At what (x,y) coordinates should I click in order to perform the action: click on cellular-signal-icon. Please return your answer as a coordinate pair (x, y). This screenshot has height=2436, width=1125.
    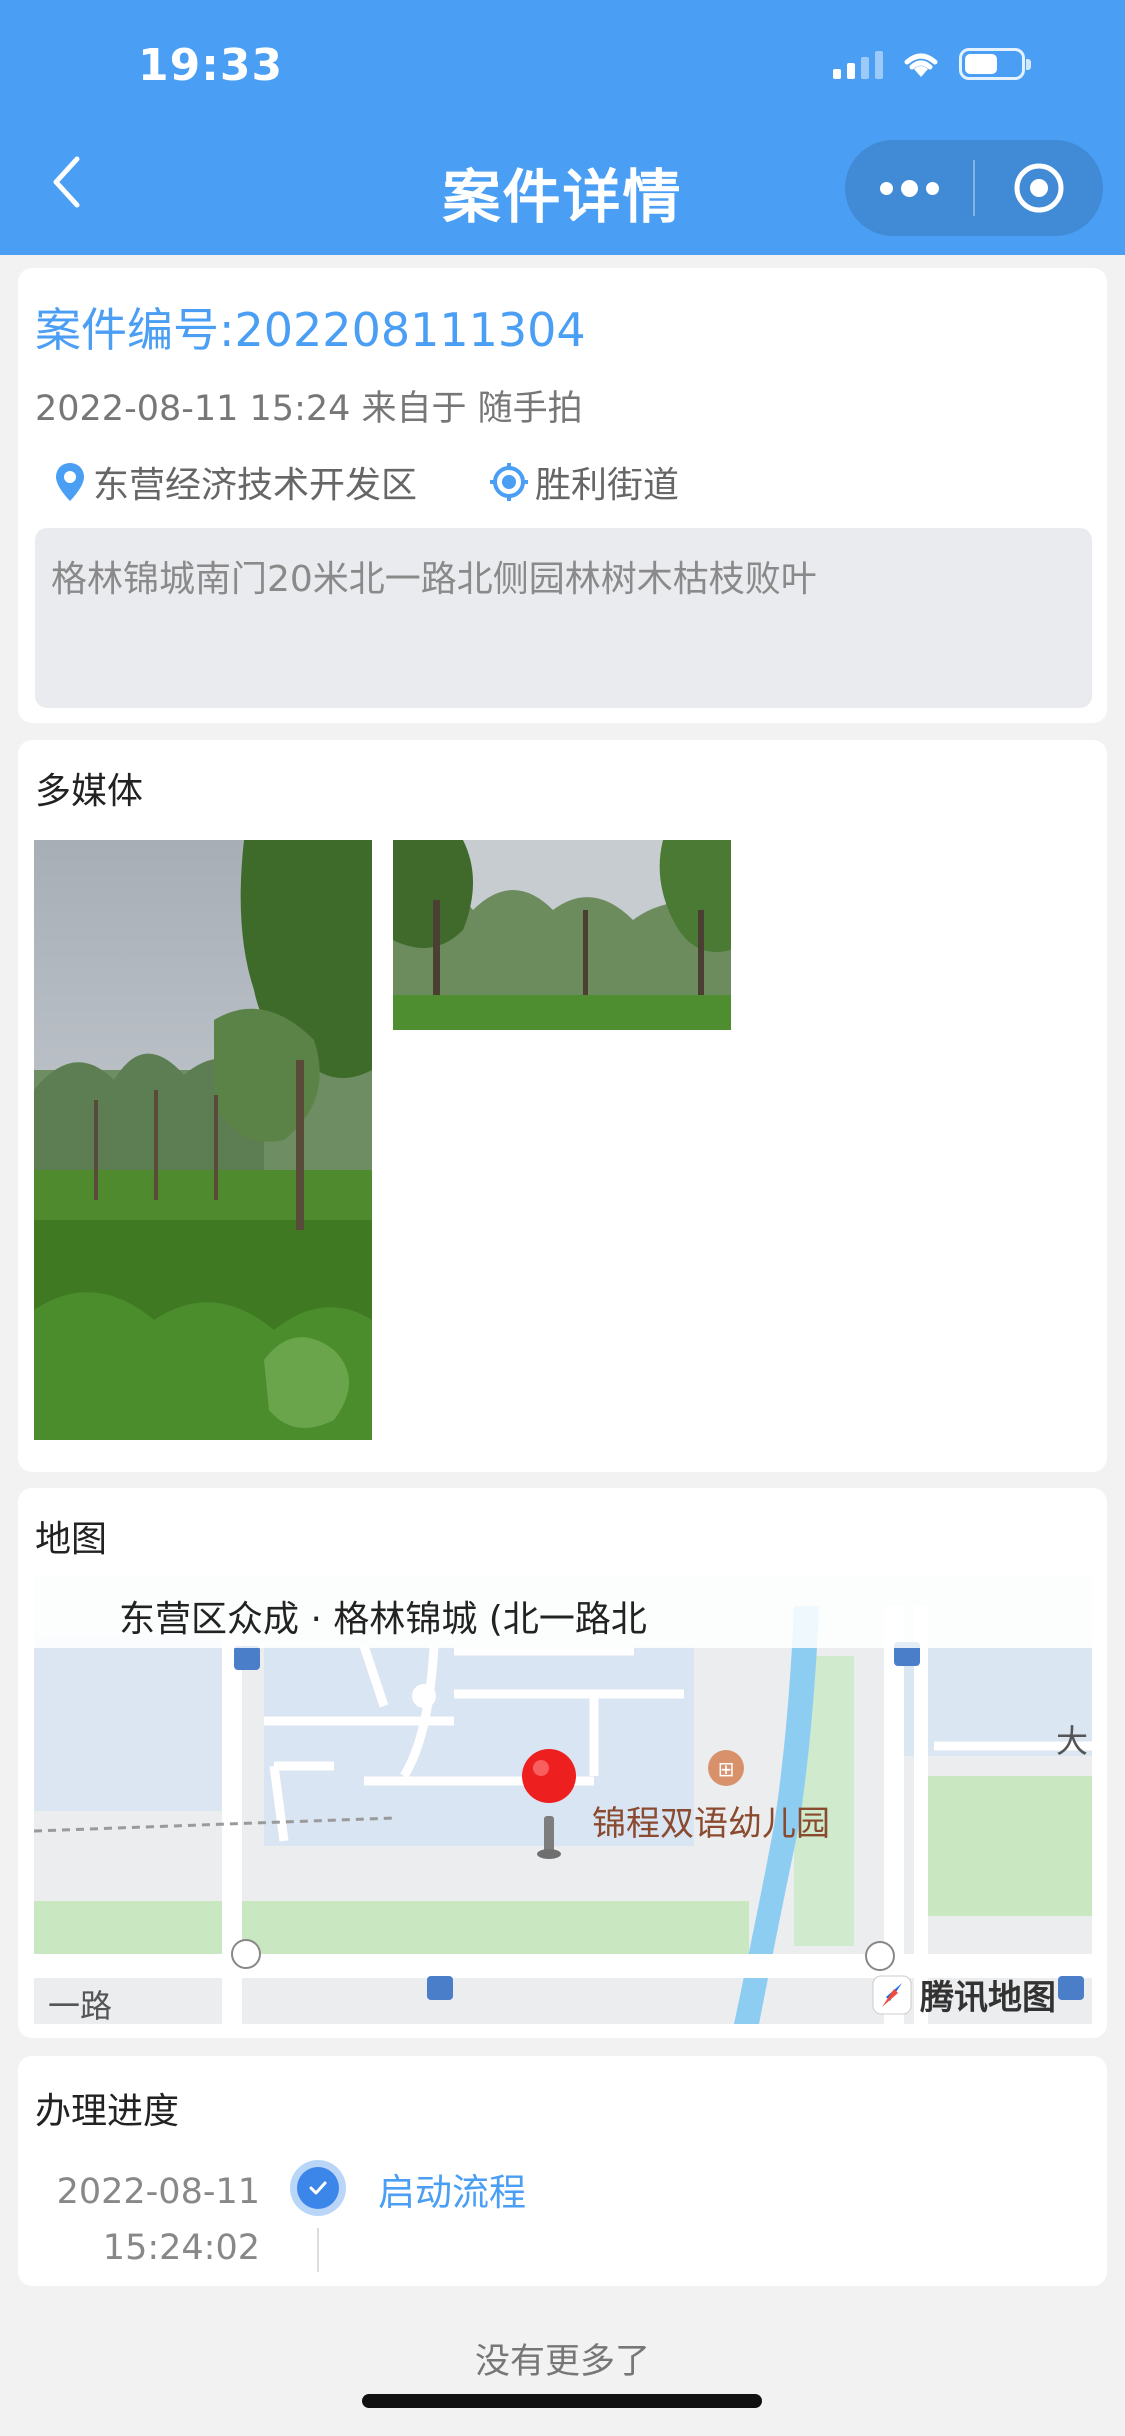
    Looking at the image, I should click on (858, 64).